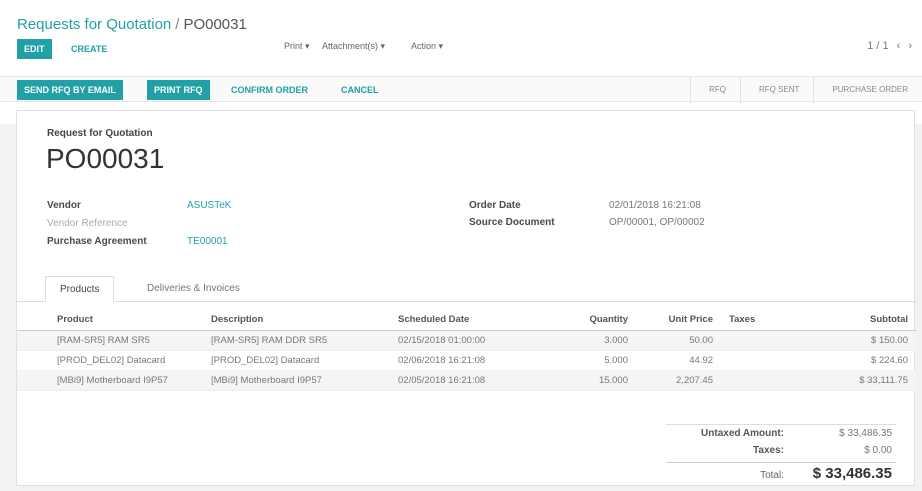  Describe the element at coordinates (296, 340) in the screenshot. I see `cell-description: [RAM-SR5] RAM DDR SR5` at that location.